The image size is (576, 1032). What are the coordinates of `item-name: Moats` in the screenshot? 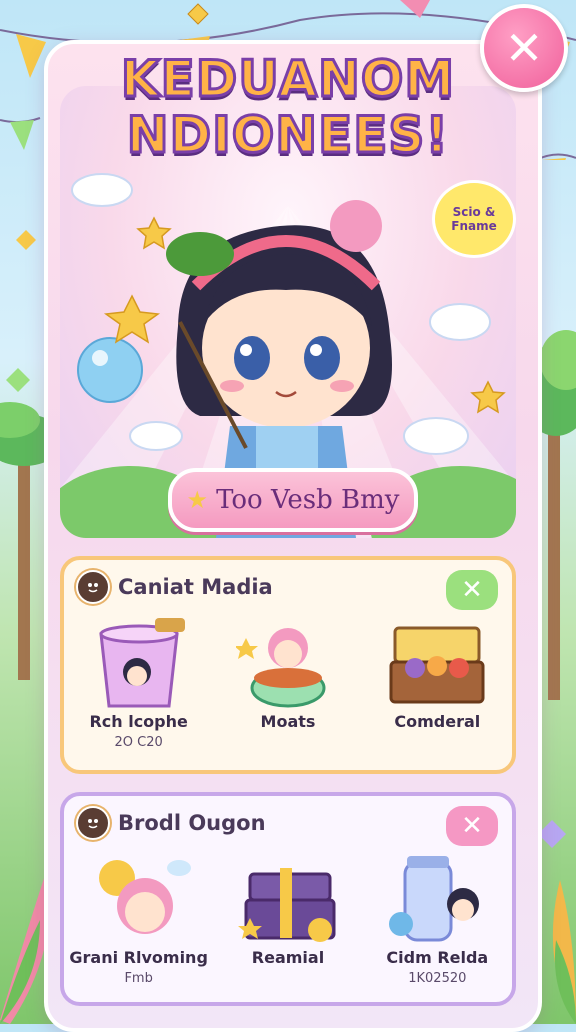 It's located at (288, 721).